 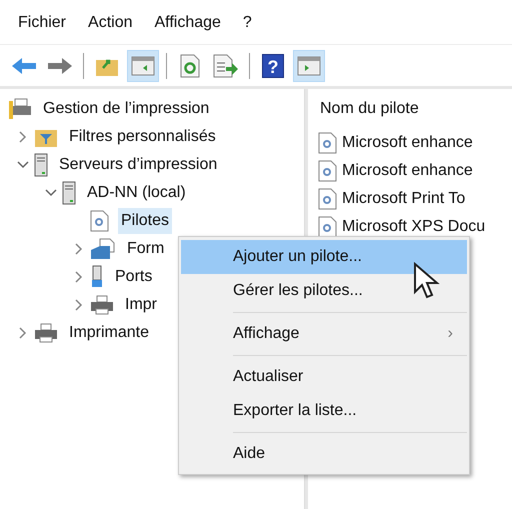 What do you see at coordinates (126, 109) in the screenshot?
I see `tree-item: Gestion de l’impression` at bounding box center [126, 109].